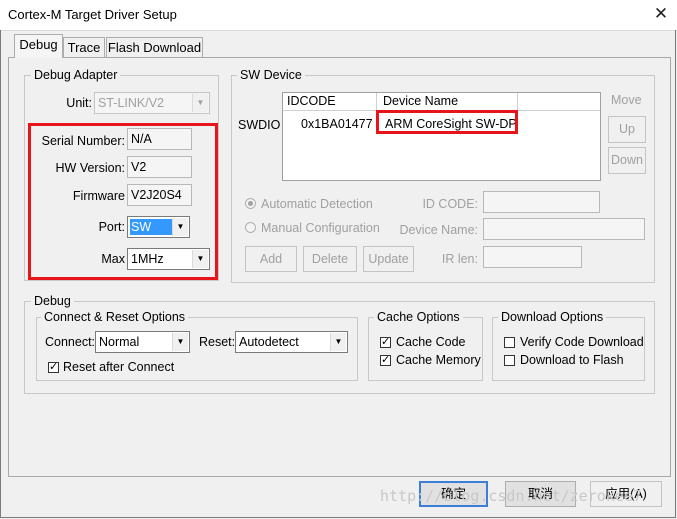 This screenshot has height=519, width=677. I want to click on reset-after-connect-checkbox: ✓, so click(53, 367).